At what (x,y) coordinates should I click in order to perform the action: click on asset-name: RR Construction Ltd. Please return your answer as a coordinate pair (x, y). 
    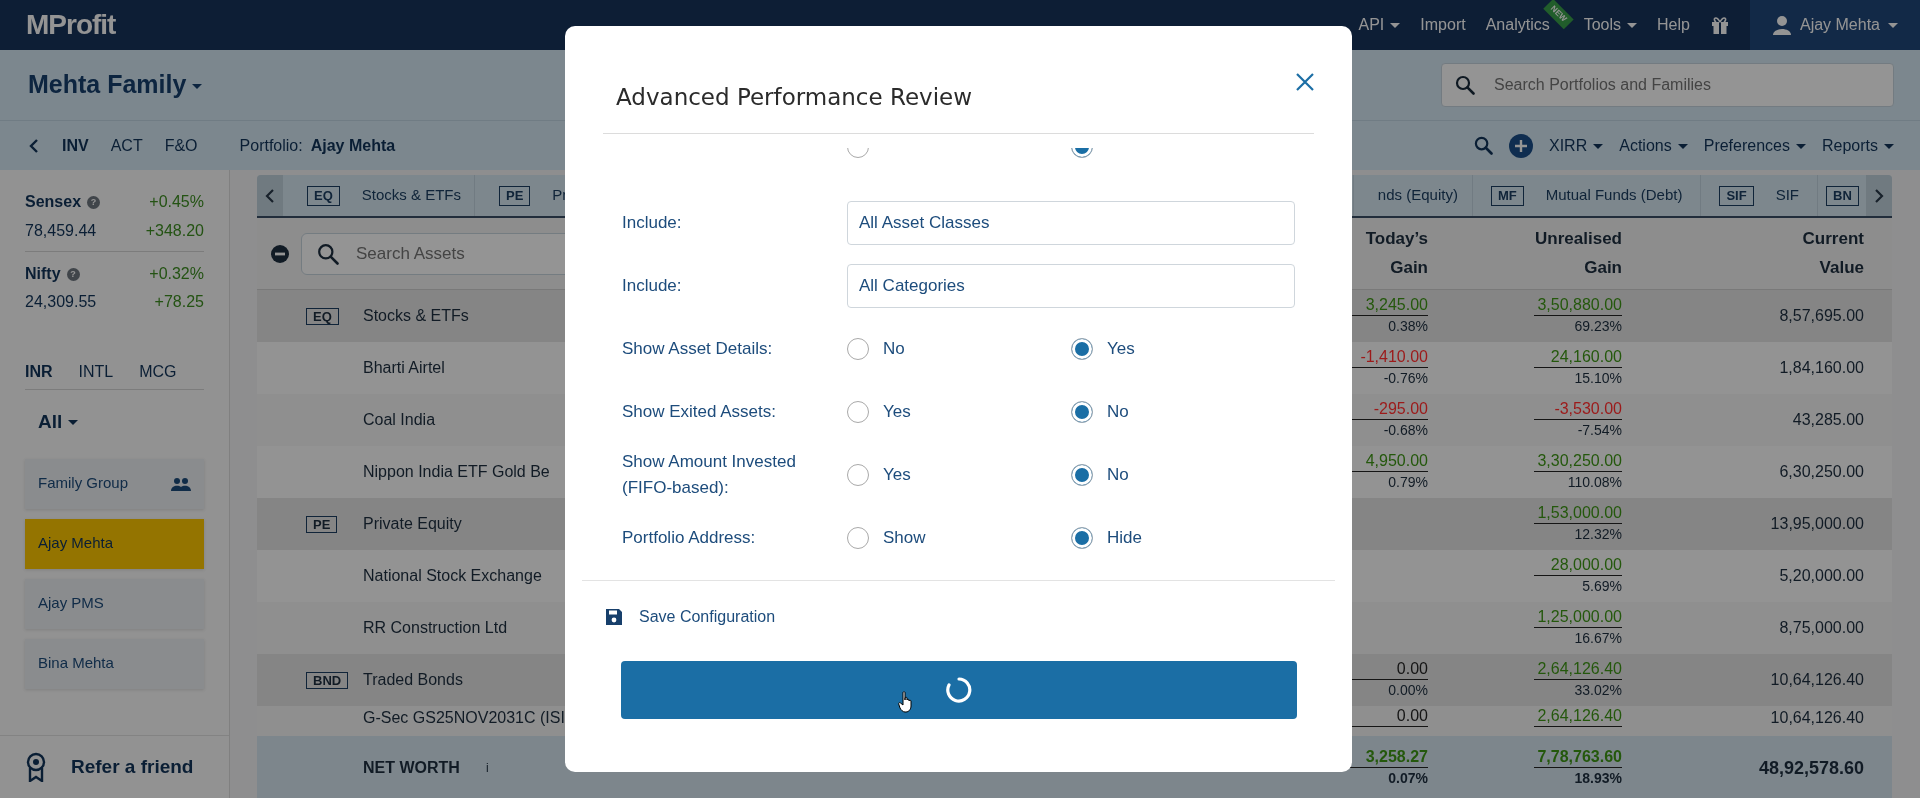
    Looking at the image, I should click on (435, 628).